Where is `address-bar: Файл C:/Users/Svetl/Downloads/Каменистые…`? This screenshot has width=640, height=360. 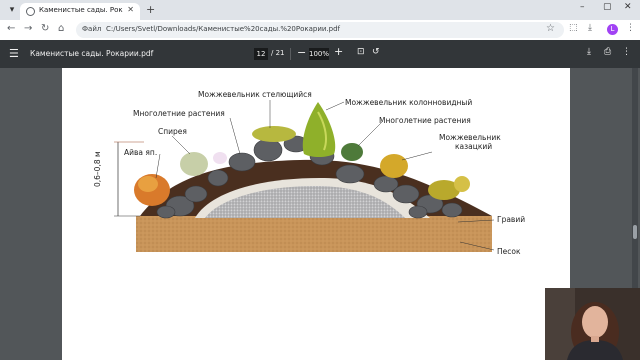 address-bar: Файл C:/Users/Svetl/Downloads/Каменистые… is located at coordinates (320, 30).